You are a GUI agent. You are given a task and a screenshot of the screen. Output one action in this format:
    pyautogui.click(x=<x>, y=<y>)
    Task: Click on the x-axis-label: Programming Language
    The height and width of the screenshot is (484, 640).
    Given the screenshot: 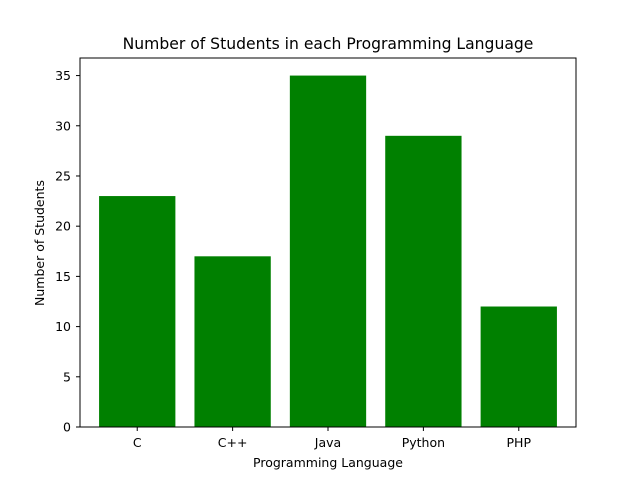 What is the action you would take?
    pyautogui.click(x=328, y=462)
    